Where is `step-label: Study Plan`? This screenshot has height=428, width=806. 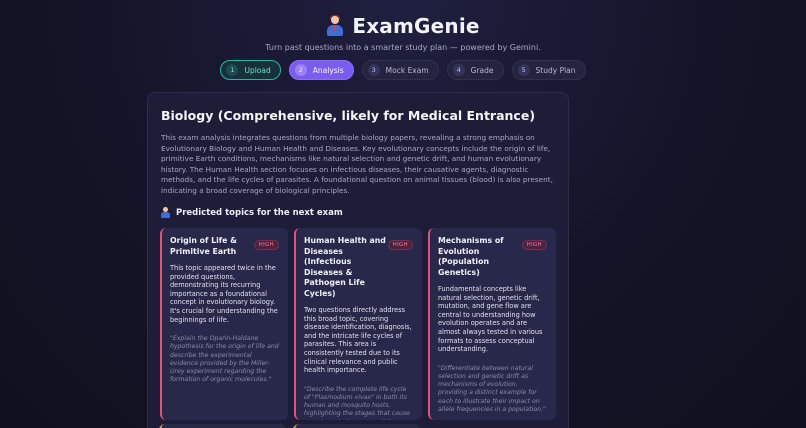
step-label: Study Plan is located at coordinates (555, 70).